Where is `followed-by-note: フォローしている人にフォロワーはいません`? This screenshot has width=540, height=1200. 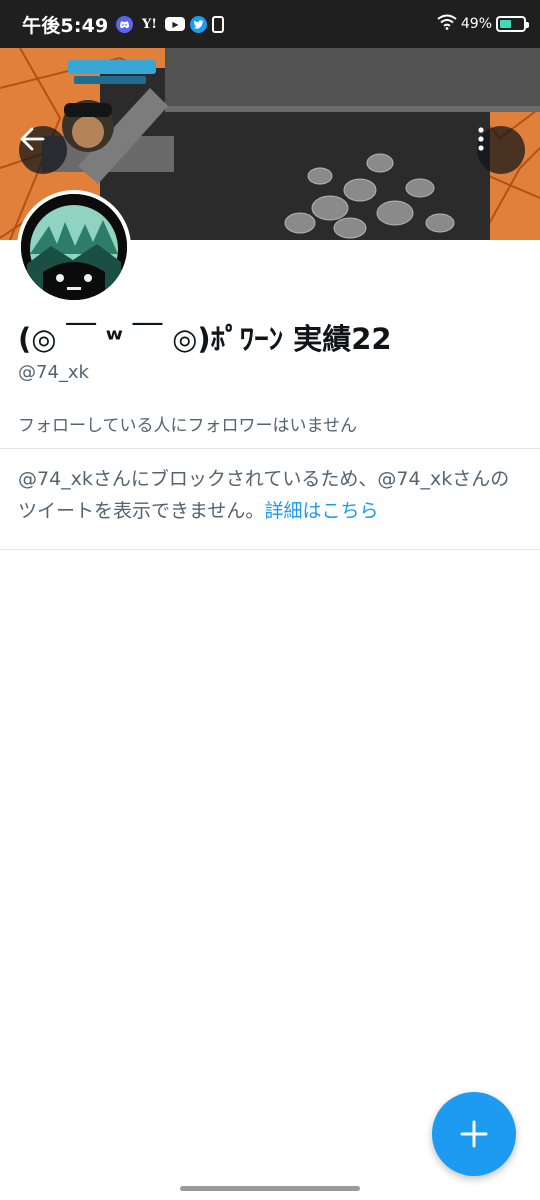
followed-by-note: フォローしている人にフォロワーはいません is located at coordinates (187, 426).